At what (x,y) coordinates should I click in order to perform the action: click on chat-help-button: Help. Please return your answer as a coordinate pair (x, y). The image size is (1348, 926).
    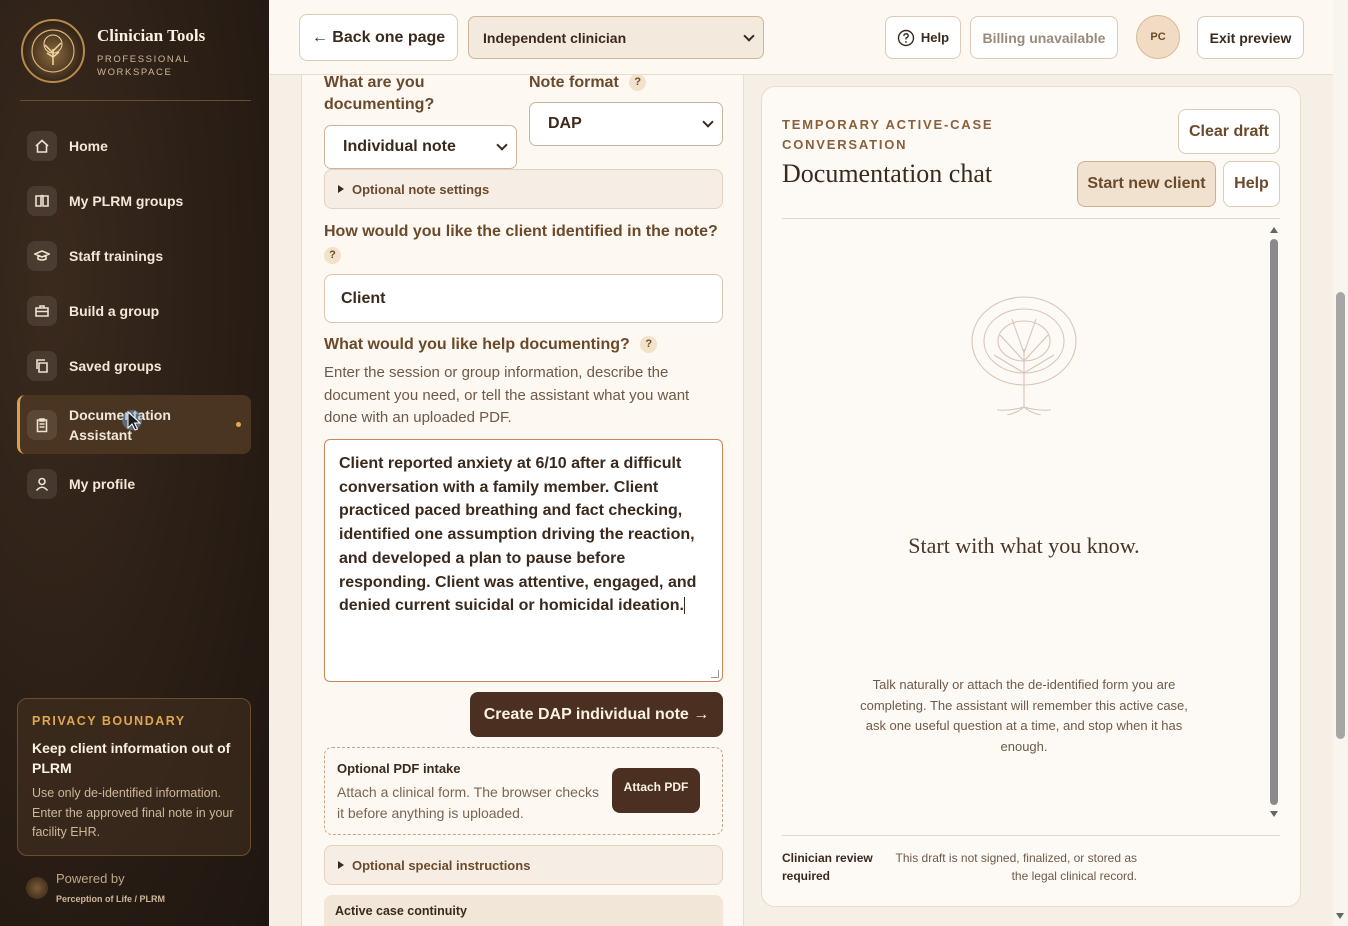
    Looking at the image, I should click on (1251, 184).